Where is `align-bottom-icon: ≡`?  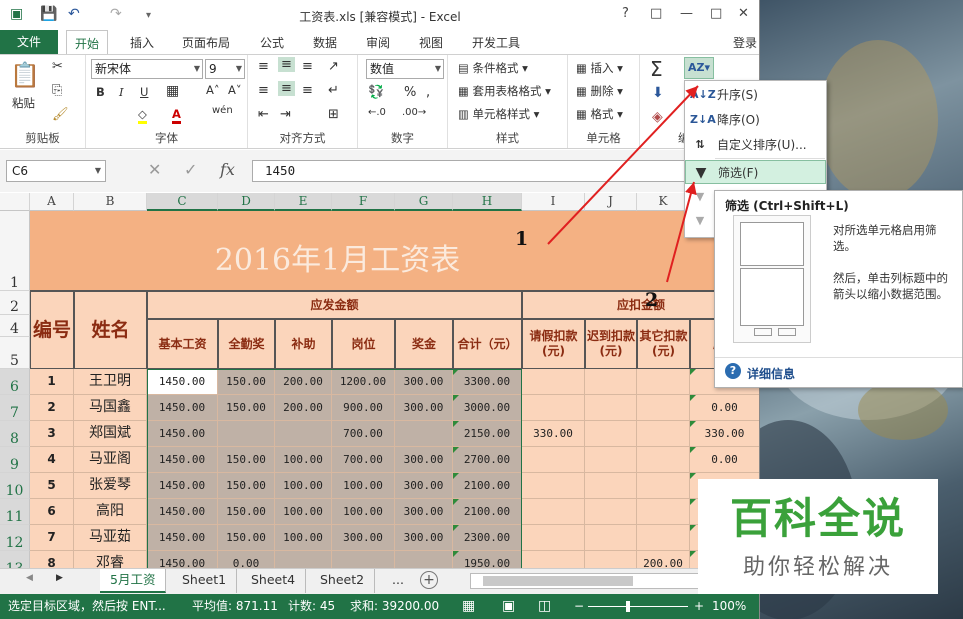
align-bottom-icon: ≡ is located at coordinates (307, 66).